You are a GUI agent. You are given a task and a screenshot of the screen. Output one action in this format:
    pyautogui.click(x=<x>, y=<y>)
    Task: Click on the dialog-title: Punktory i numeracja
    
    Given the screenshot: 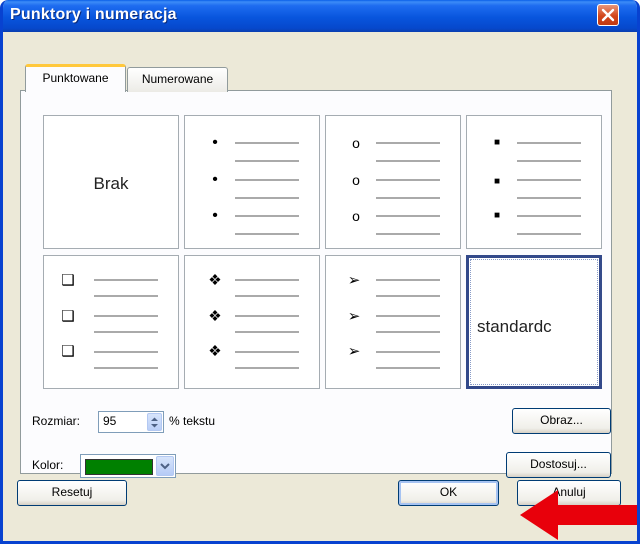 What is the action you would take?
    pyautogui.click(x=93, y=14)
    